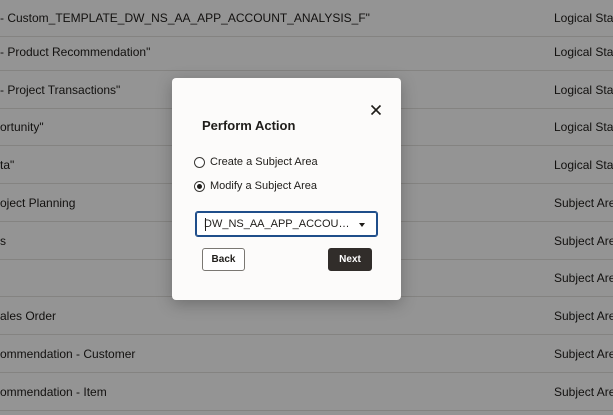  I want to click on radio-label: Create a Subject Area, so click(264, 162).